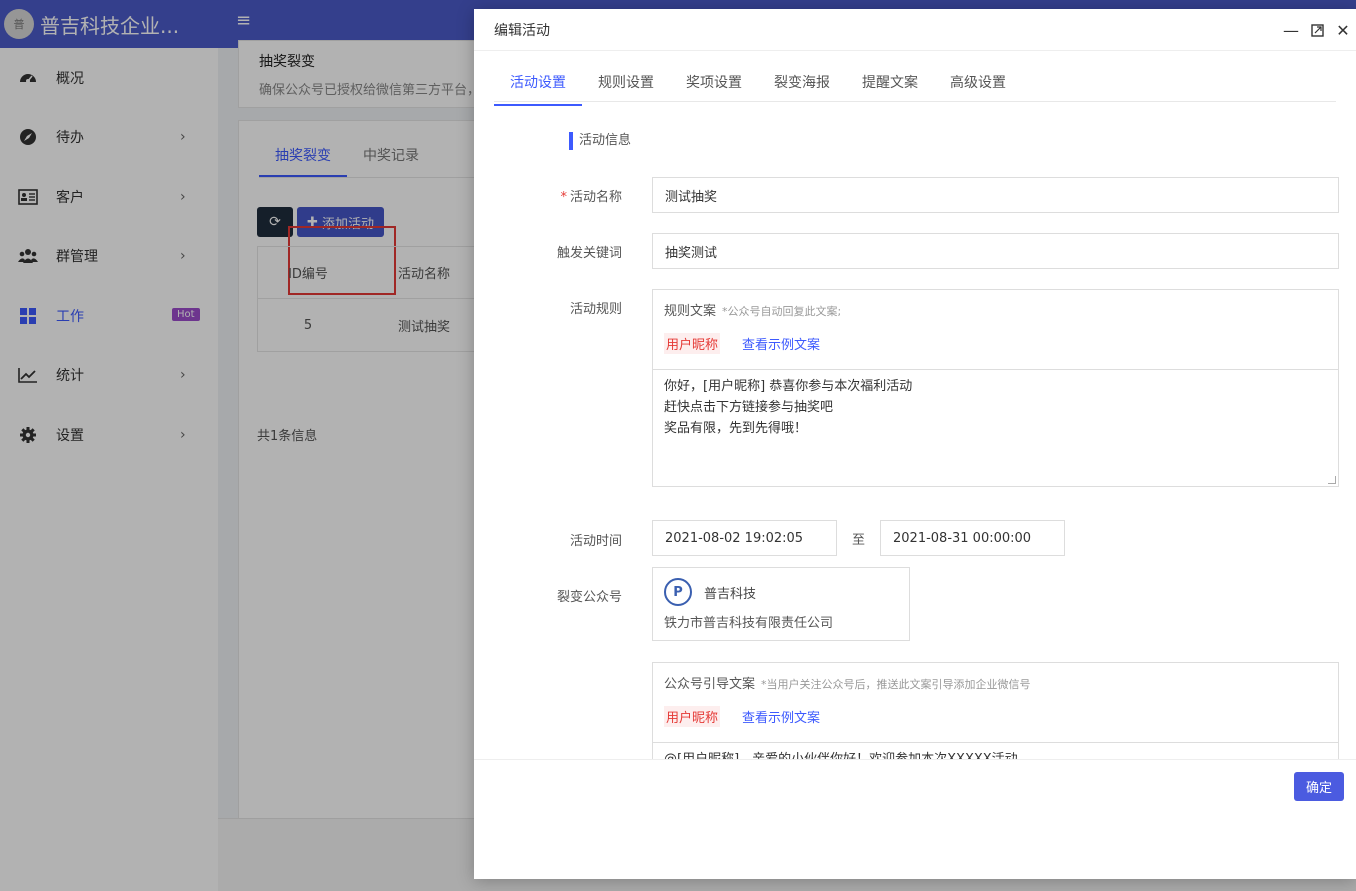  I want to click on guide-tags: 用户昵称 查看示例文案, so click(995, 716).